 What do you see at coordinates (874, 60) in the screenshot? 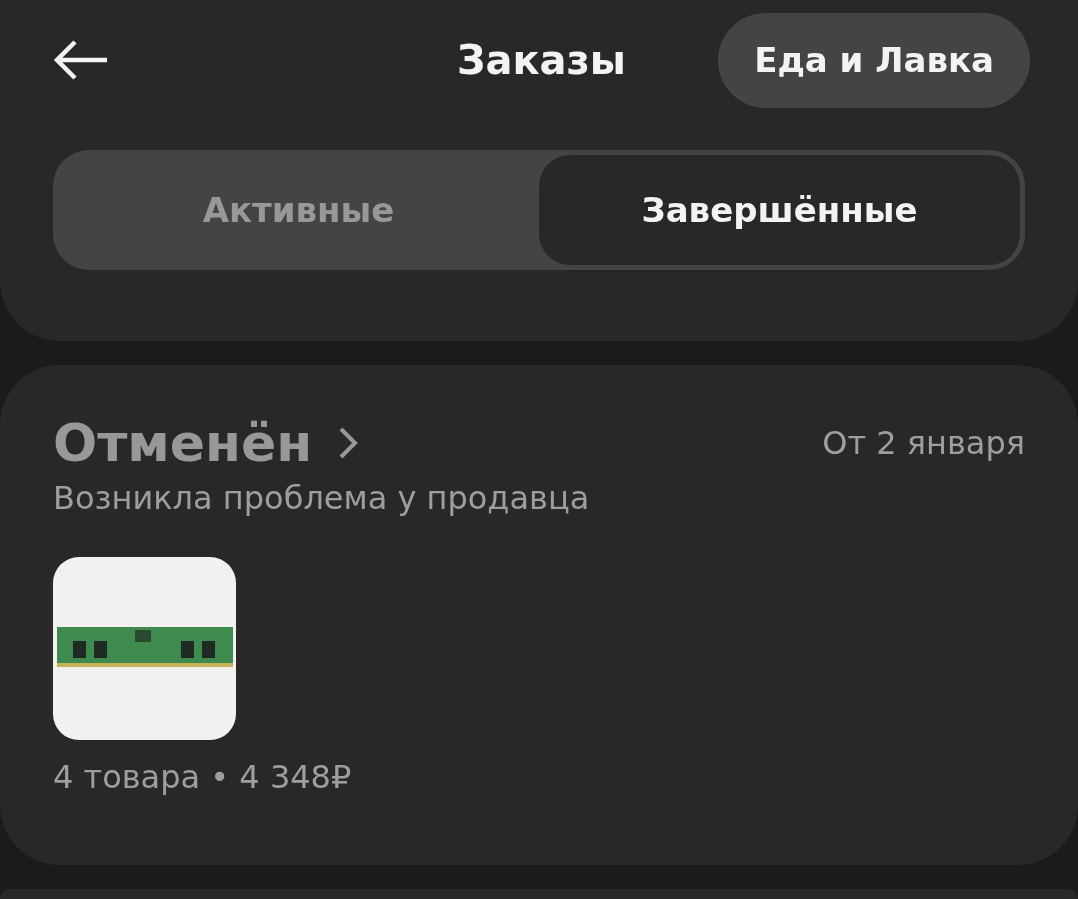
I see `food-shop-button: Еда и Лавка` at bounding box center [874, 60].